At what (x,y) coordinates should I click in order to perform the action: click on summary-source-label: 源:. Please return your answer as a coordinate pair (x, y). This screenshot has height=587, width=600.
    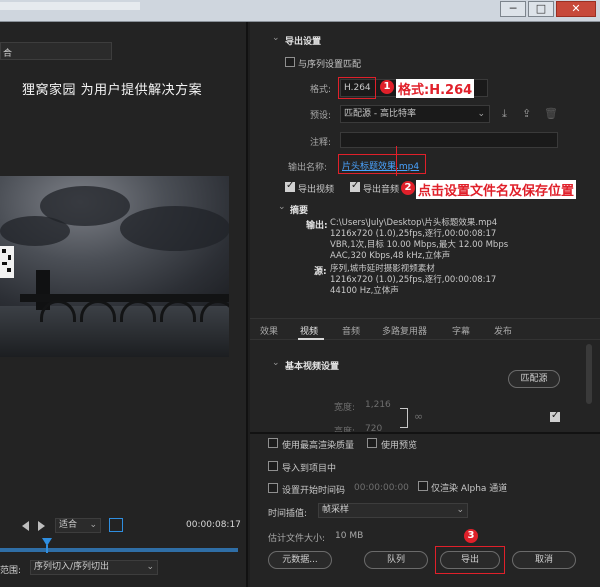
    Looking at the image, I should click on (320, 272).